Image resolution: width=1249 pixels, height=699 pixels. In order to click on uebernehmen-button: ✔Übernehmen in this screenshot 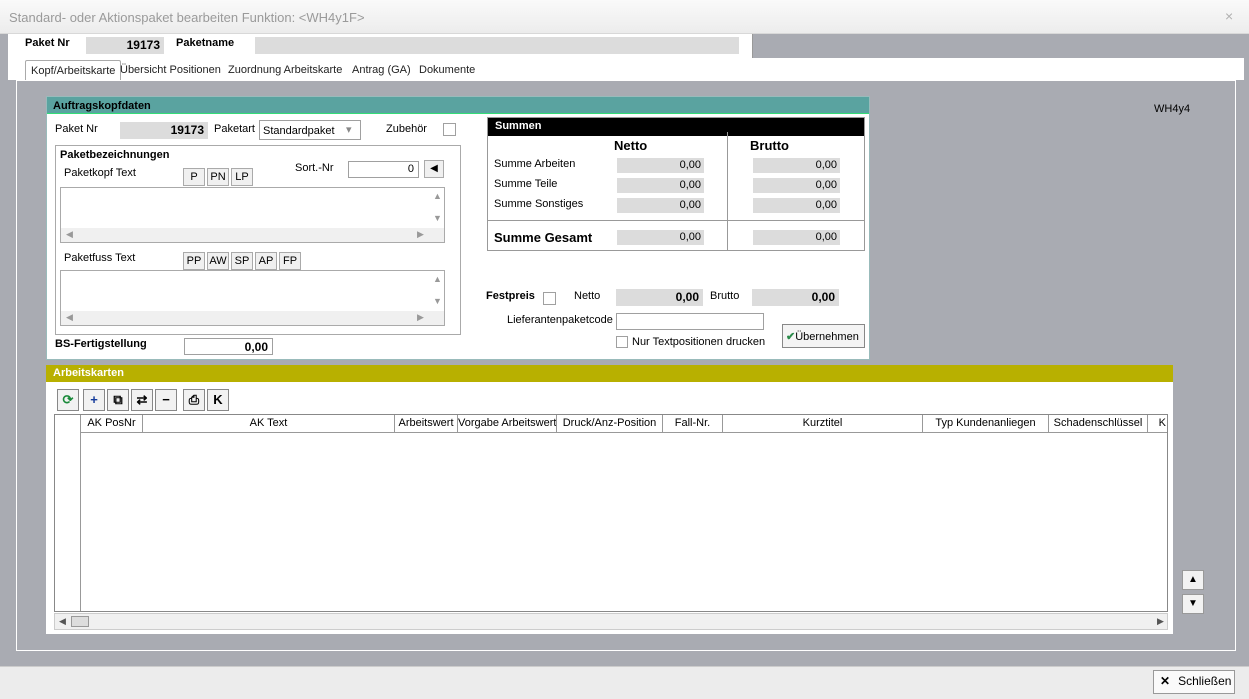, I will do `click(823, 336)`.